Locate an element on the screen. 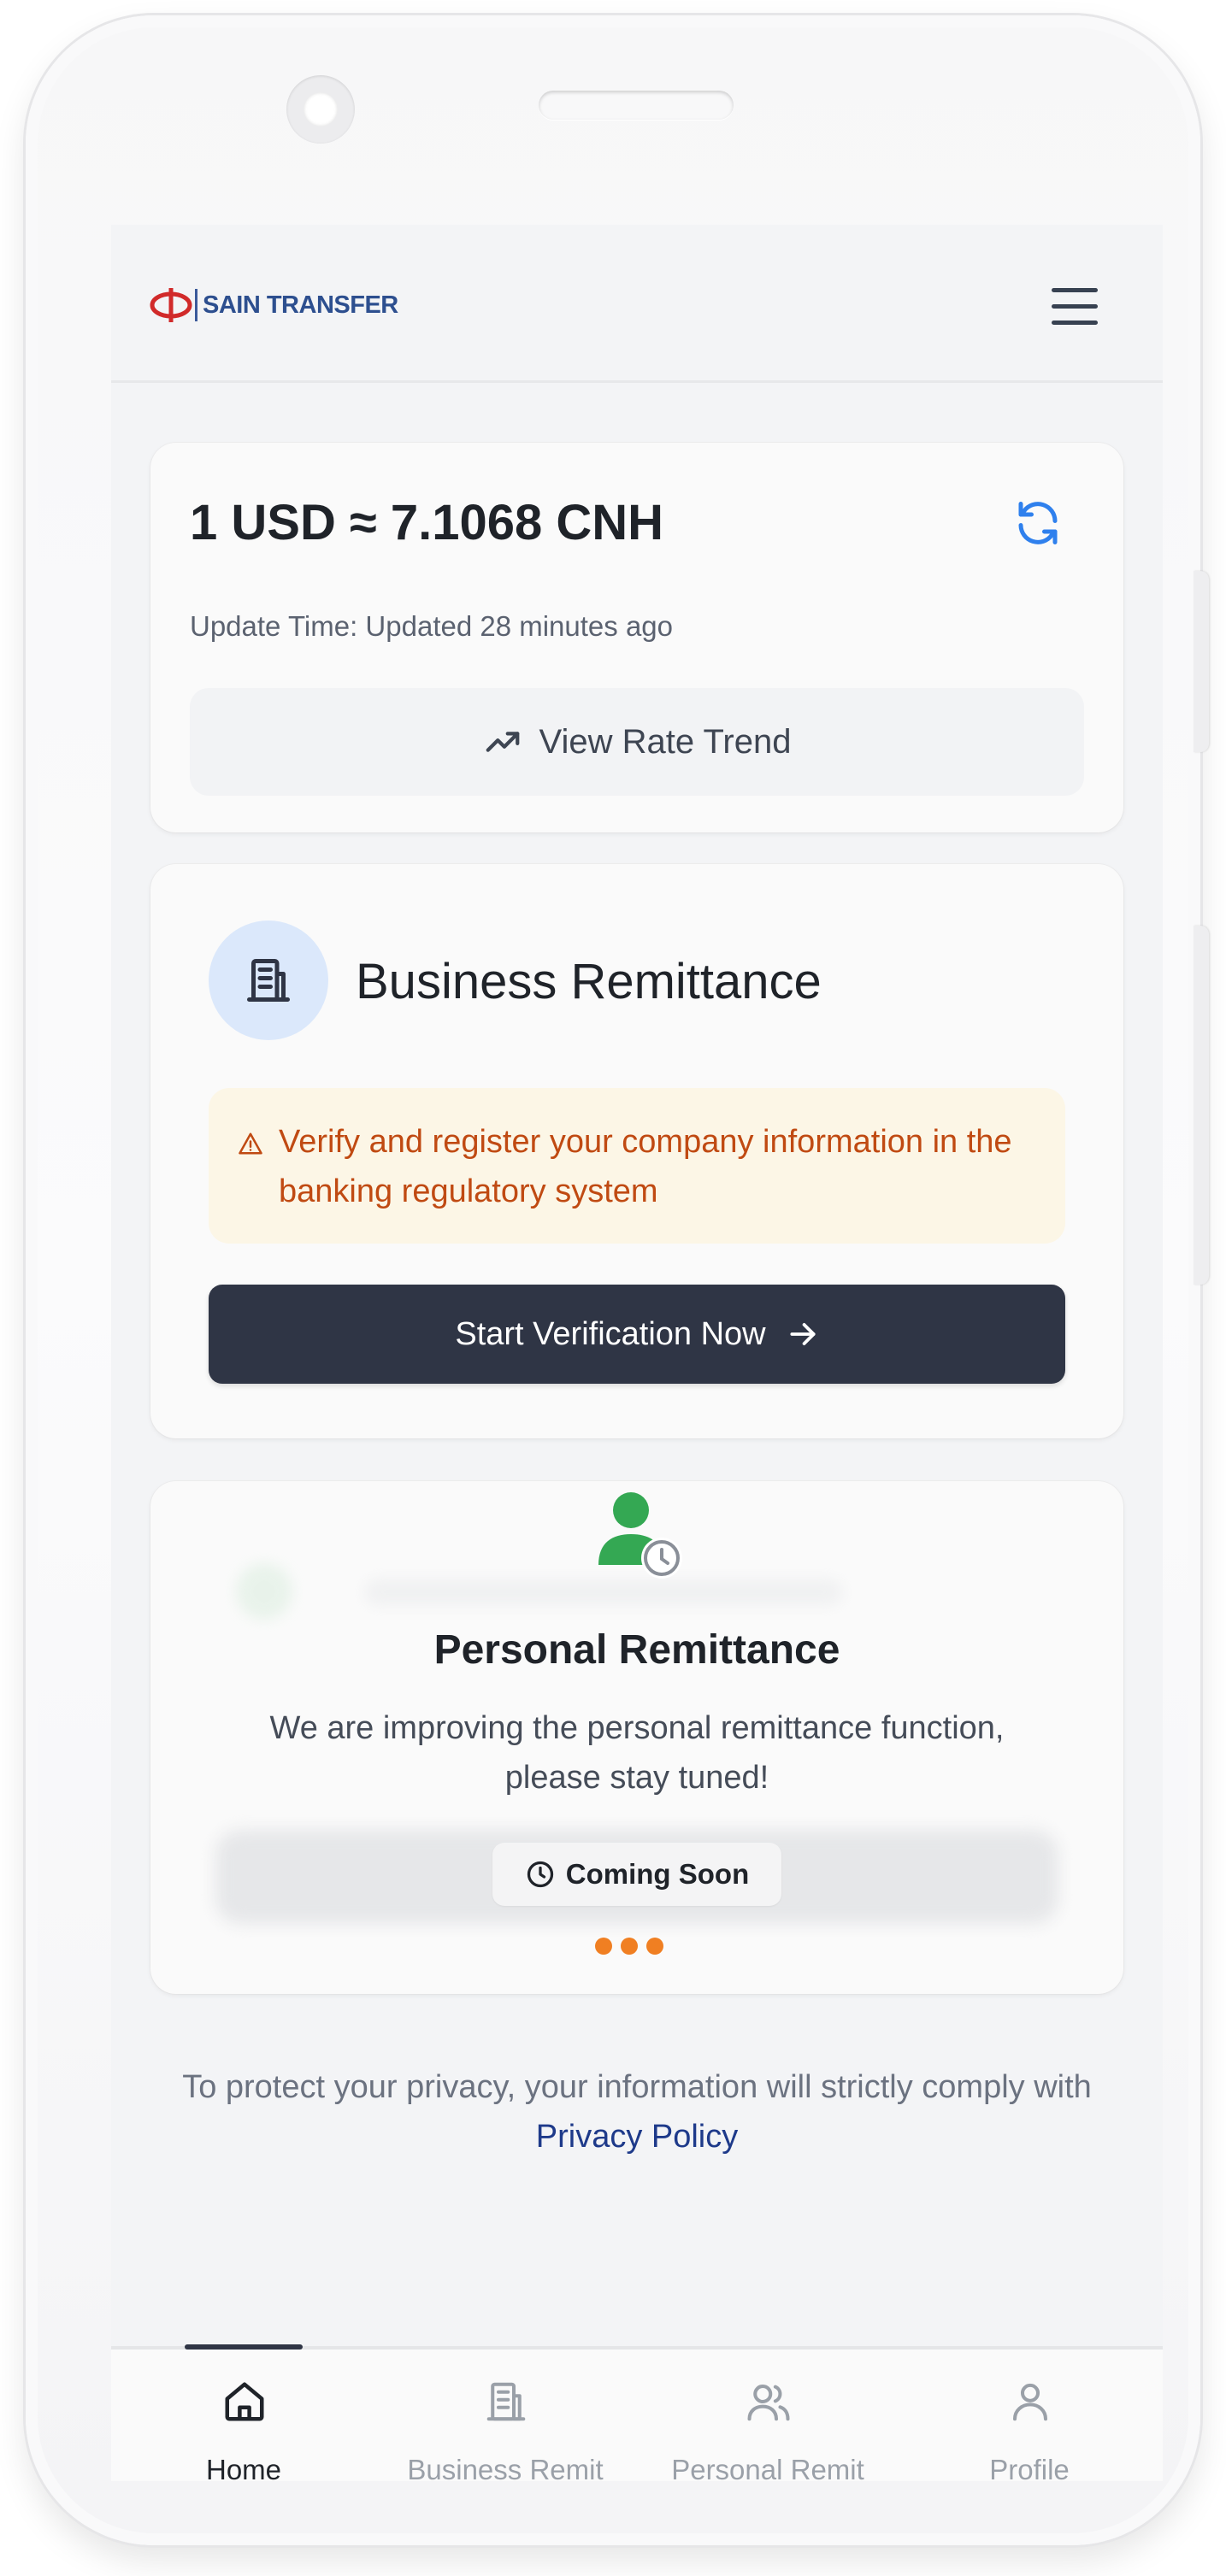 This screenshot has height=2576, width=1226. personal-remittance-title: Personal Remittance is located at coordinates (636, 1650).